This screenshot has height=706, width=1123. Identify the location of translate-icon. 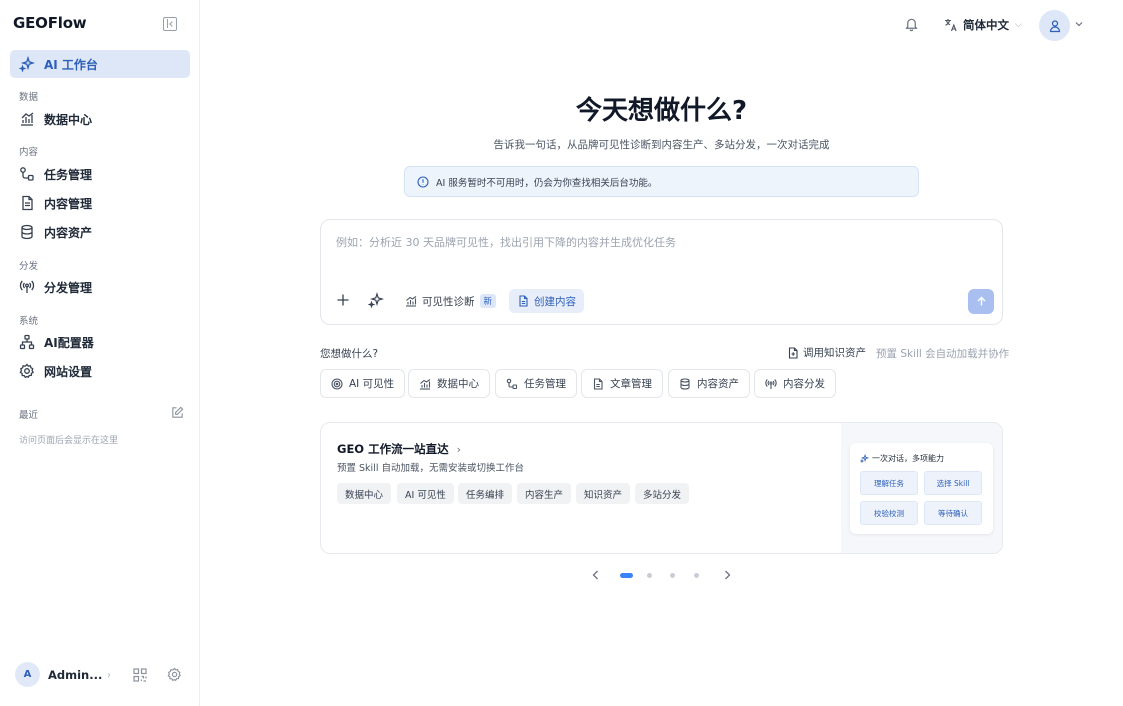
(951, 25).